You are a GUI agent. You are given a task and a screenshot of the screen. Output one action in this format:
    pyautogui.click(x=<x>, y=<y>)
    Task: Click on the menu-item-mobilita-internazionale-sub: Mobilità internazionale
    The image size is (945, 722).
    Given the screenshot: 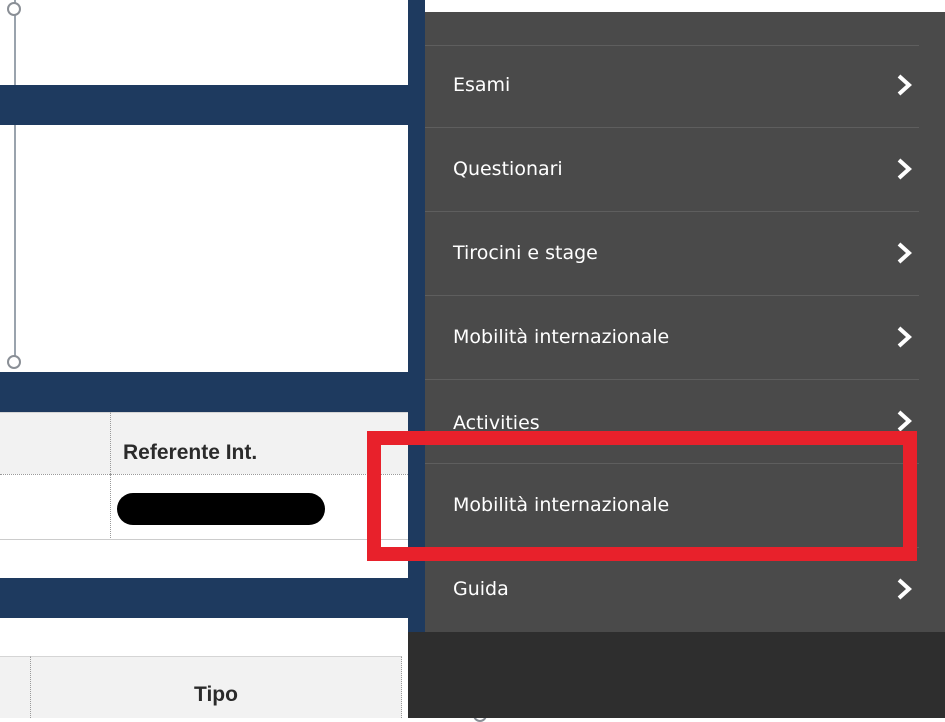 What is the action you would take?
    pyautogui.click(x=672, y=507)
    